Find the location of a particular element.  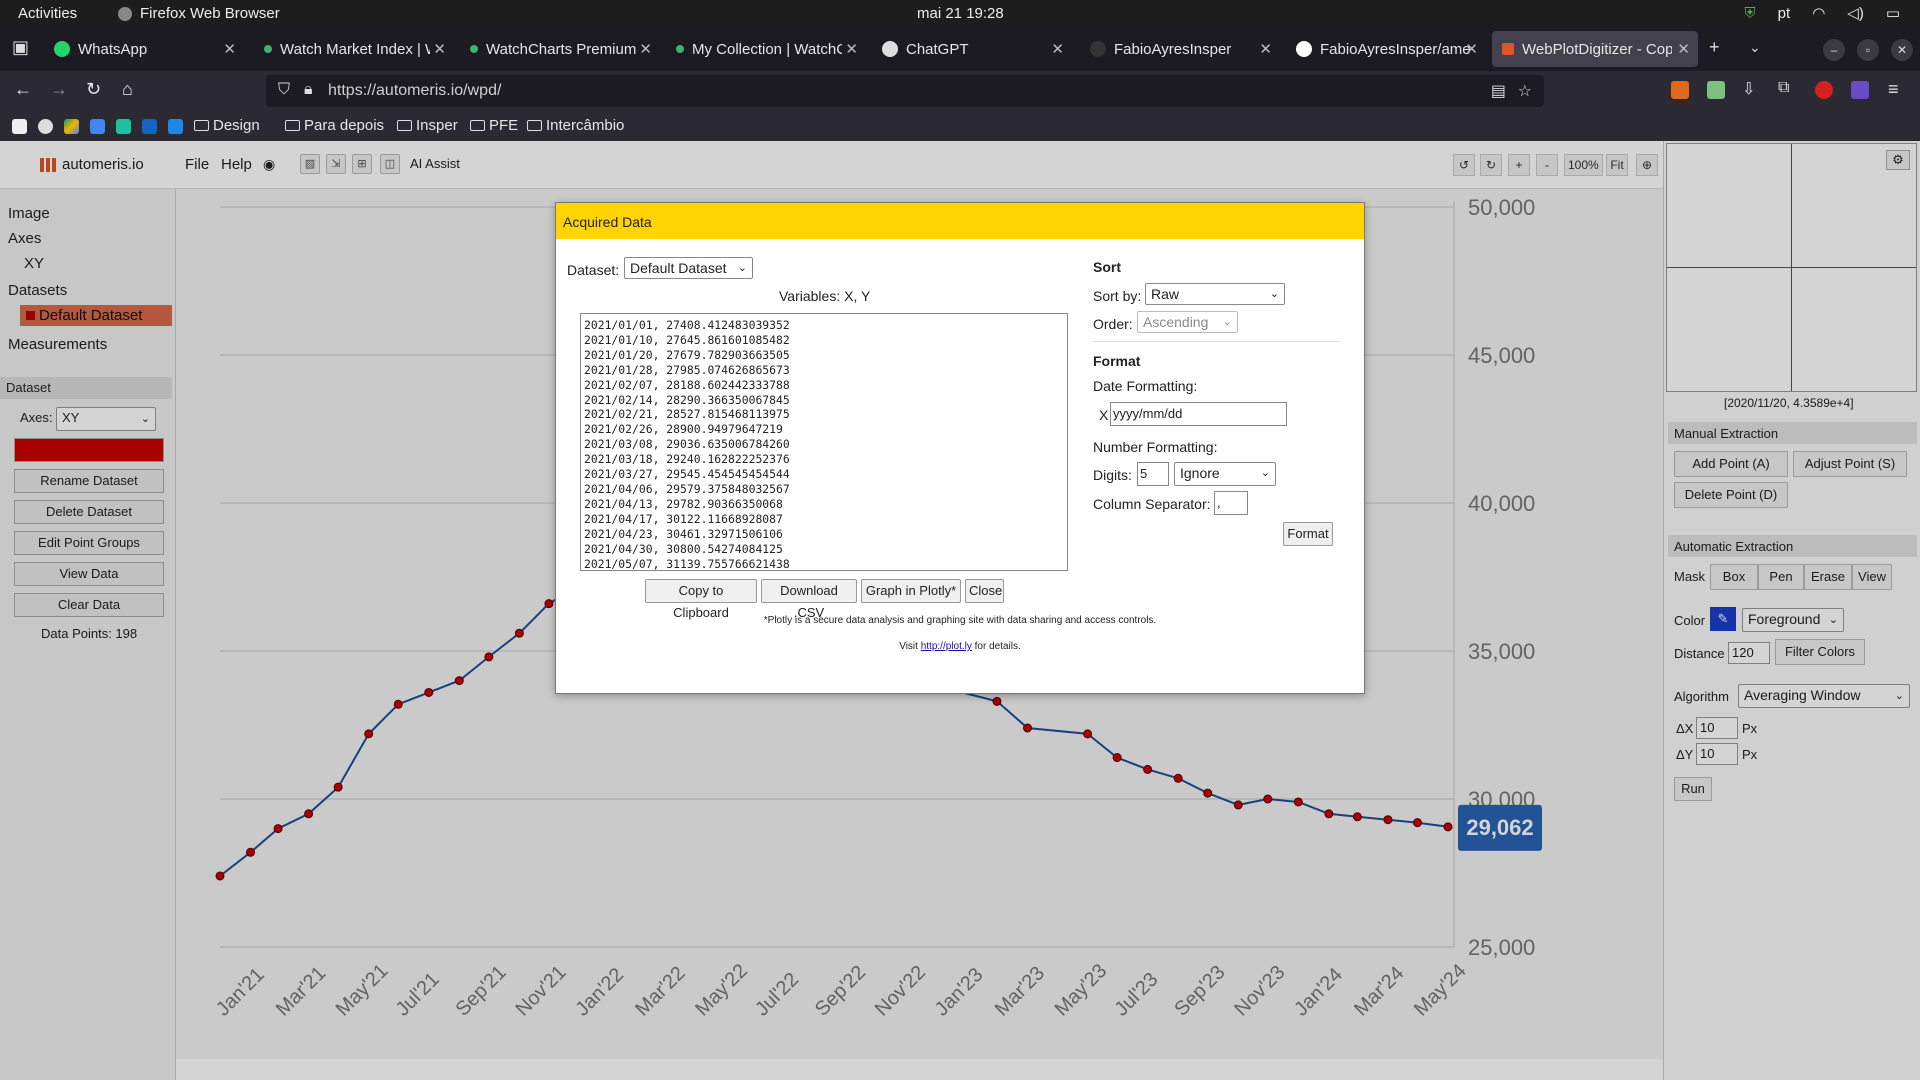

dataset-label: Dataset: is located at coordinates (593, 270).